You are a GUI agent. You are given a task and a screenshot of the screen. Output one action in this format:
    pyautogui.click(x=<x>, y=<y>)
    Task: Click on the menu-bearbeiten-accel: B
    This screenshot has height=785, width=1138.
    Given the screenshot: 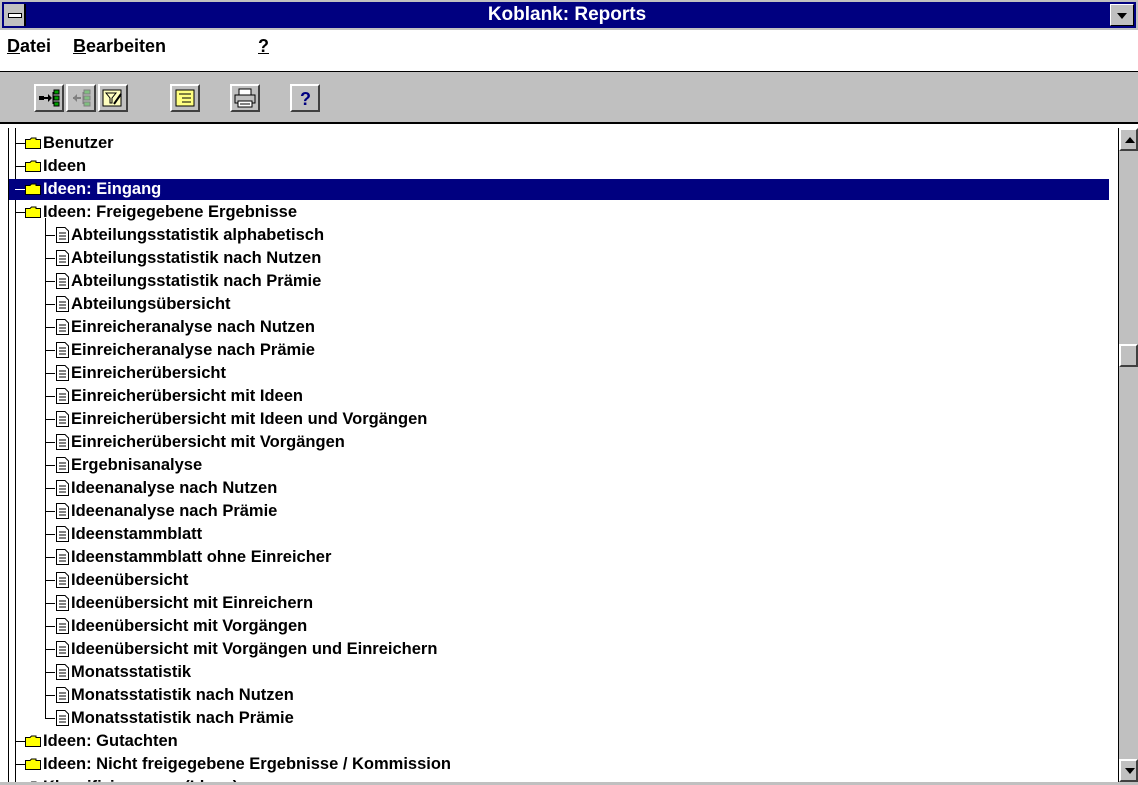 What is the action you would take?
    pyautogui.click(x=79, y=46)
    